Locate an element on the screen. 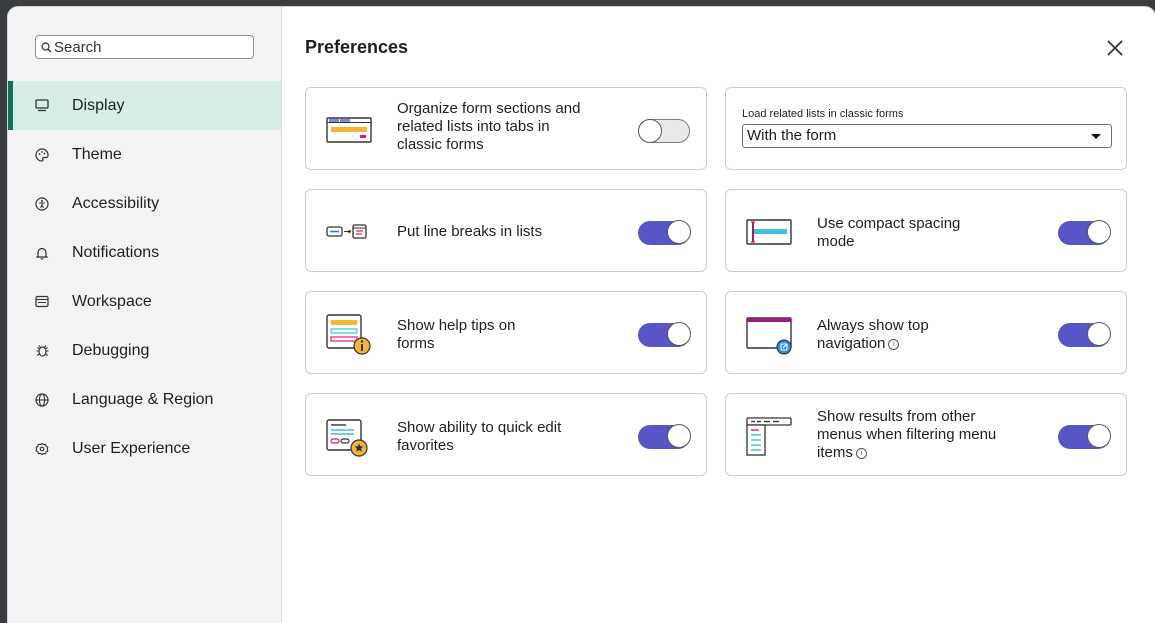 This screenshot has height=623, width=1155. setting-label: Always show top is located at coordinates (873, 325).